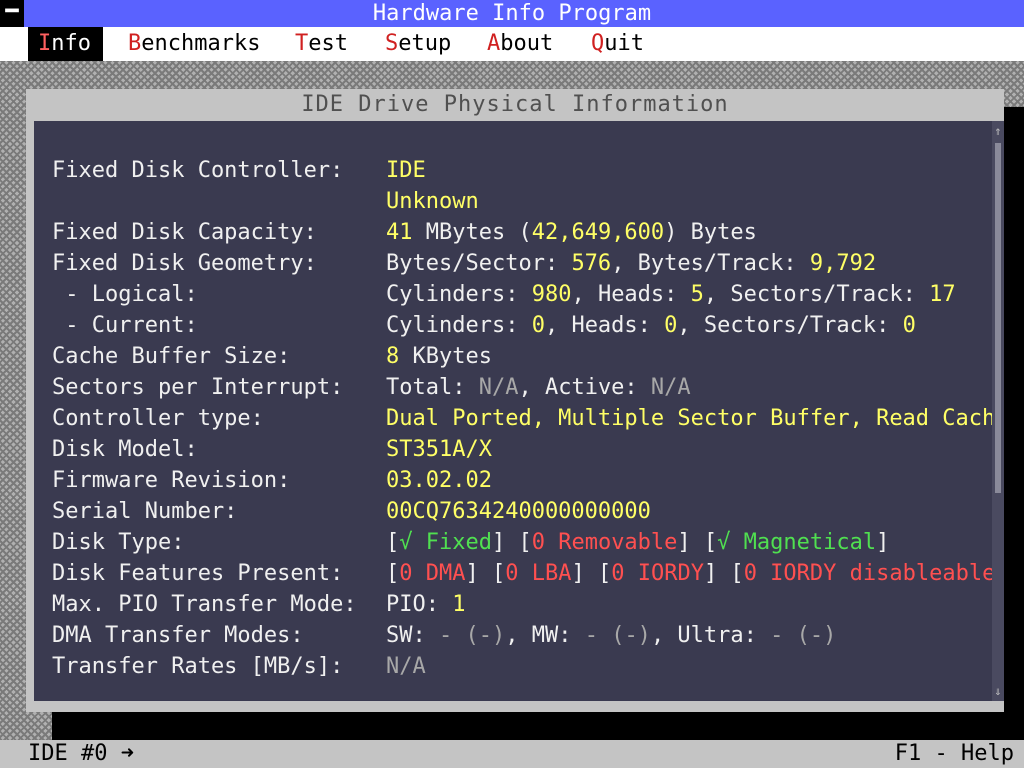  I want to click on value-segment: 980, so click(551, 294).